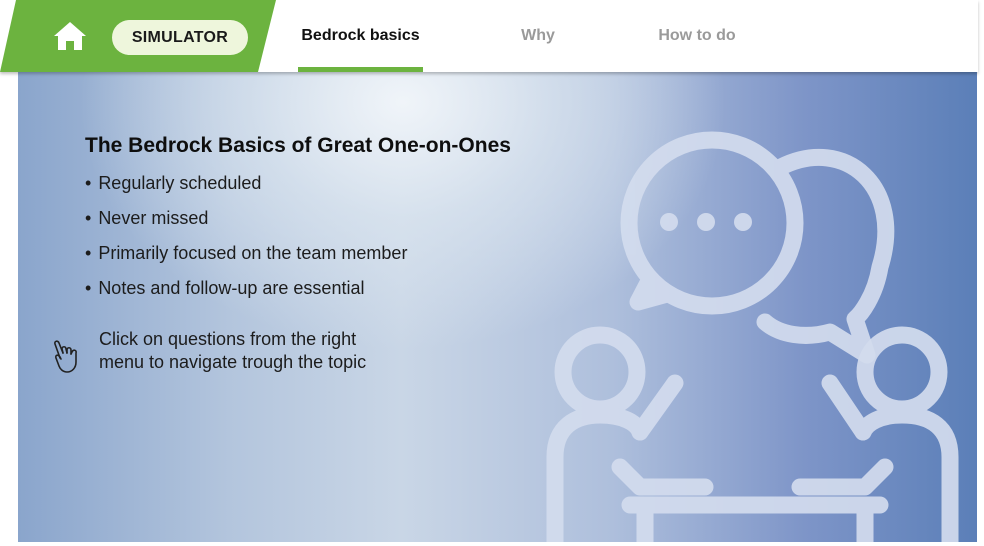 The height and width of the screenshot is (546, 984). What do you see at coordinates (360, 69) in the screenshot?
I see `active-tab-indicator` at bounding box center [360, 69].